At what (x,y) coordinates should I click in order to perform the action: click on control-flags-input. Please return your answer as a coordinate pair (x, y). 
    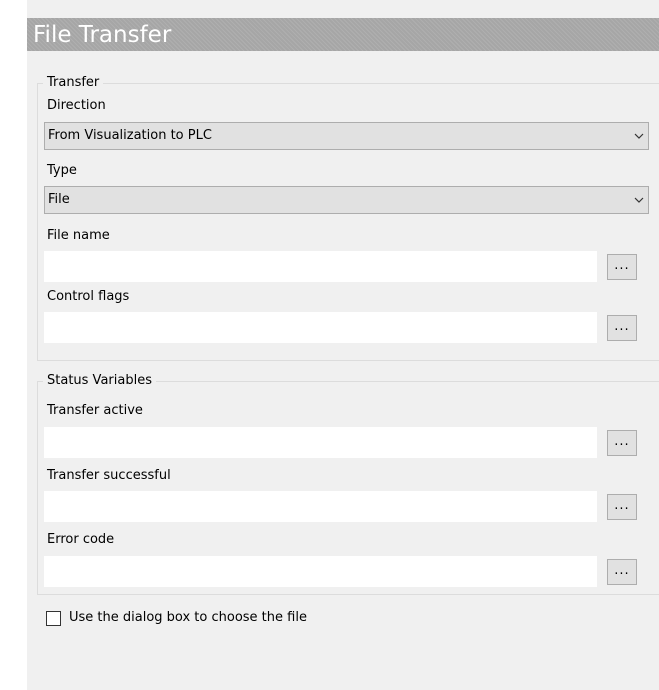
    Looking at the image, I should click on (320, 327).